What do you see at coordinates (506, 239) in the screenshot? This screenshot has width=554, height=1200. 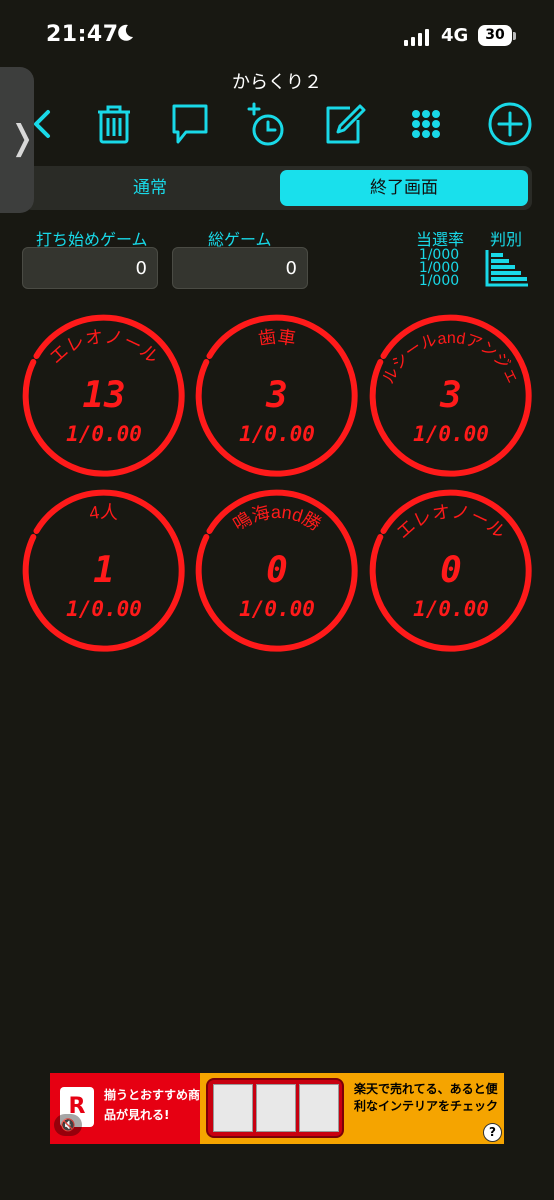 I see `judge-label: 判別` at bounding box center [506, 239].